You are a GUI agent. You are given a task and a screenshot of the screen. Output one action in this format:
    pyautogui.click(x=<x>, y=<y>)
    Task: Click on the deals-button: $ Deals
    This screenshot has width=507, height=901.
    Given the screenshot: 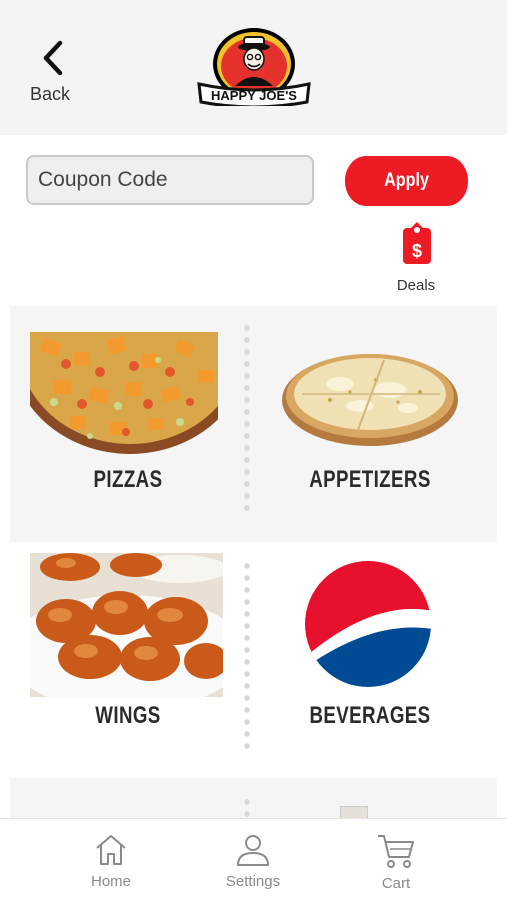 What is the action you would take?
    pyautogui.click(x=416, y=260)
    